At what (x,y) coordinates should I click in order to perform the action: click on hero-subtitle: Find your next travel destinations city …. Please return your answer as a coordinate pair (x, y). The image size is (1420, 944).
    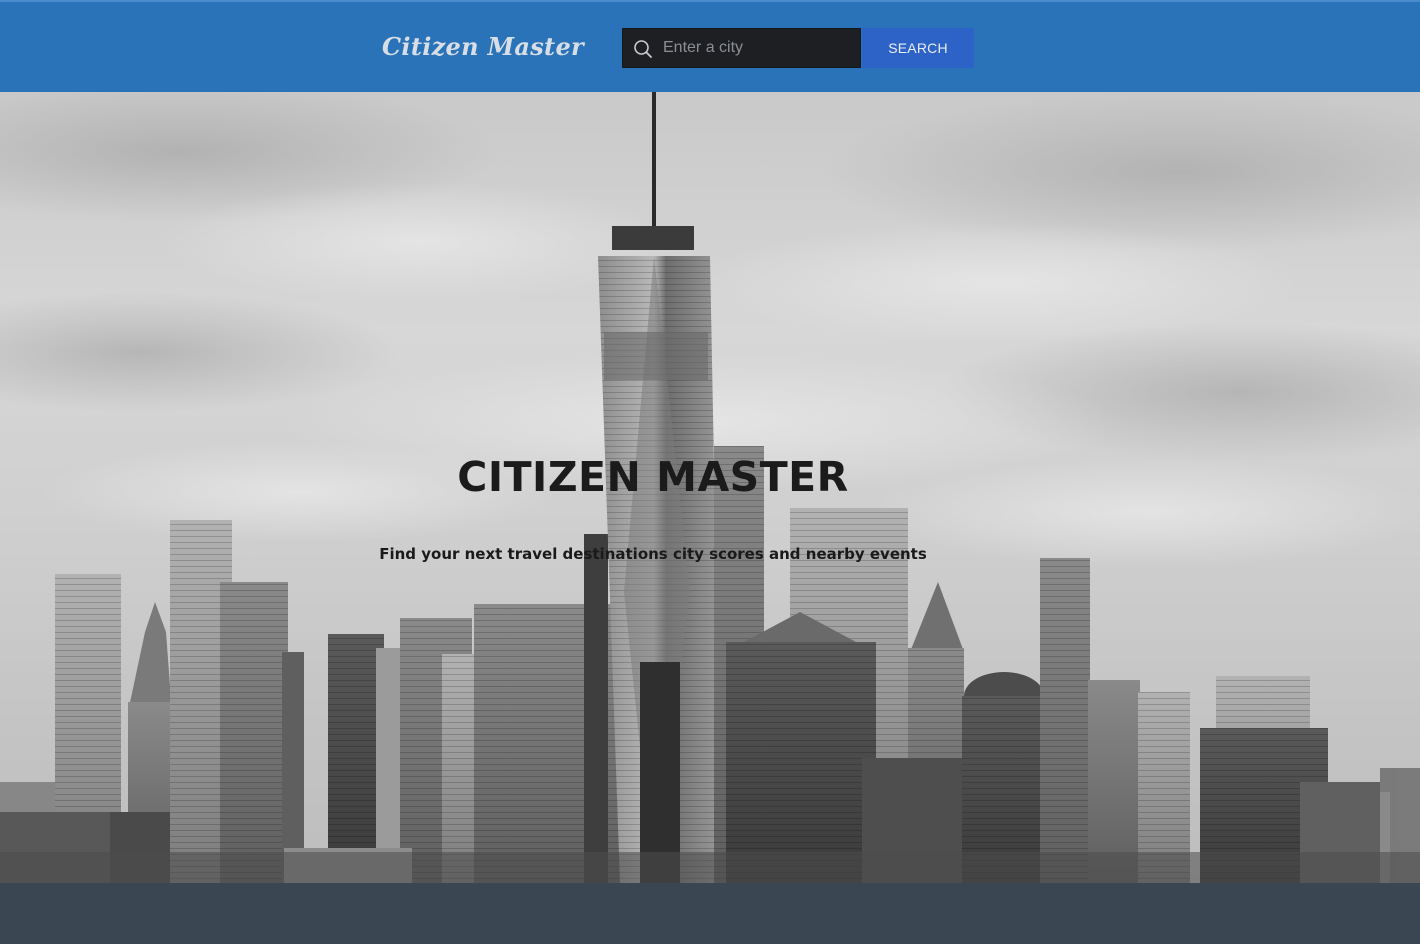
    Looking at the image, I should click on (653, 554).